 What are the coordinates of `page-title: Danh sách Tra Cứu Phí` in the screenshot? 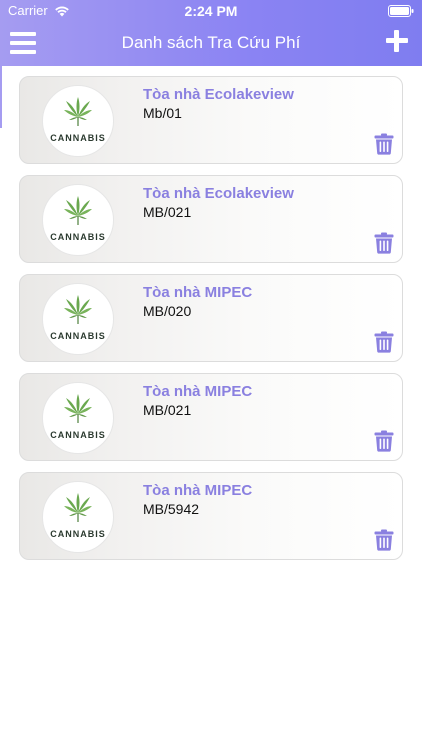 It's located at (211, 42).